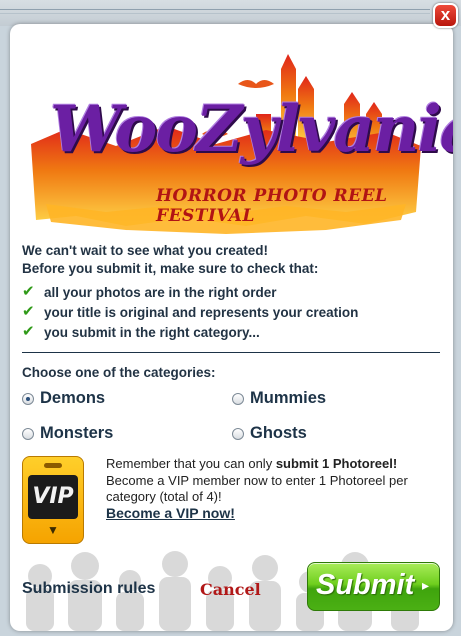 This screenshot has height=636, width=461. I want to click on vip-badge-text: VIP, so click(53, 497).